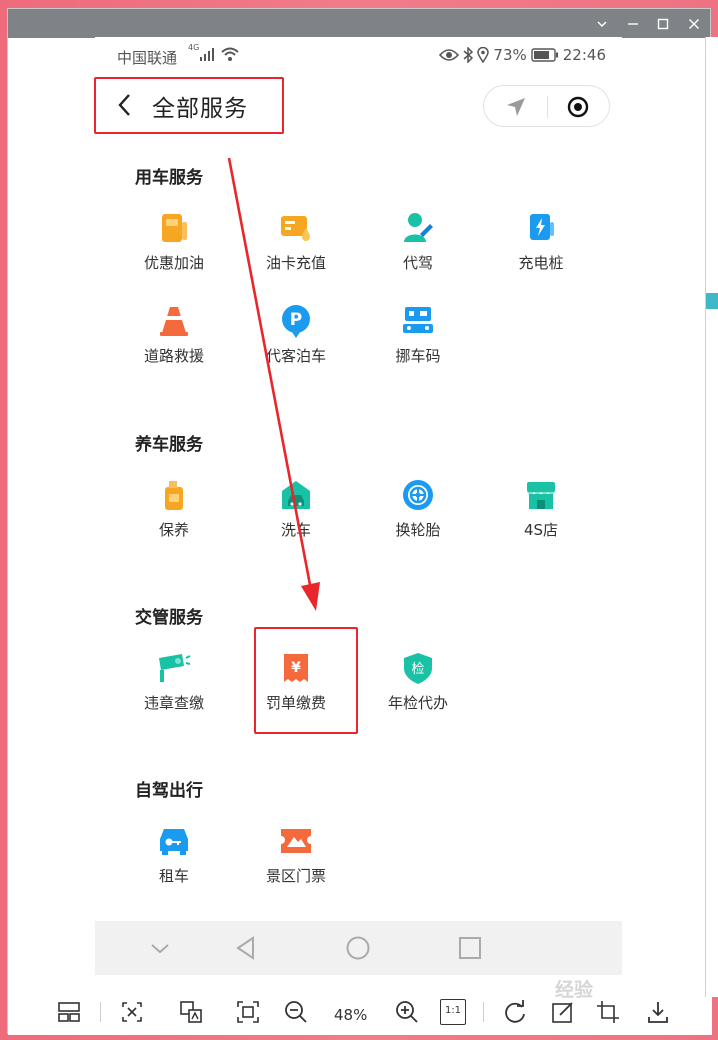  I want to click on annotation-arrow, so click(273, 384).